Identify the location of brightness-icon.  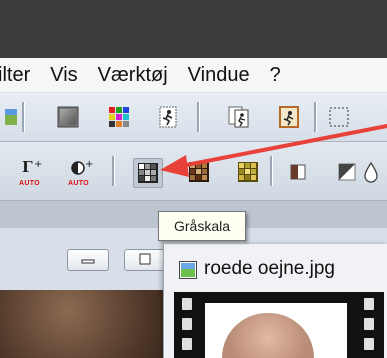
(298, 172).